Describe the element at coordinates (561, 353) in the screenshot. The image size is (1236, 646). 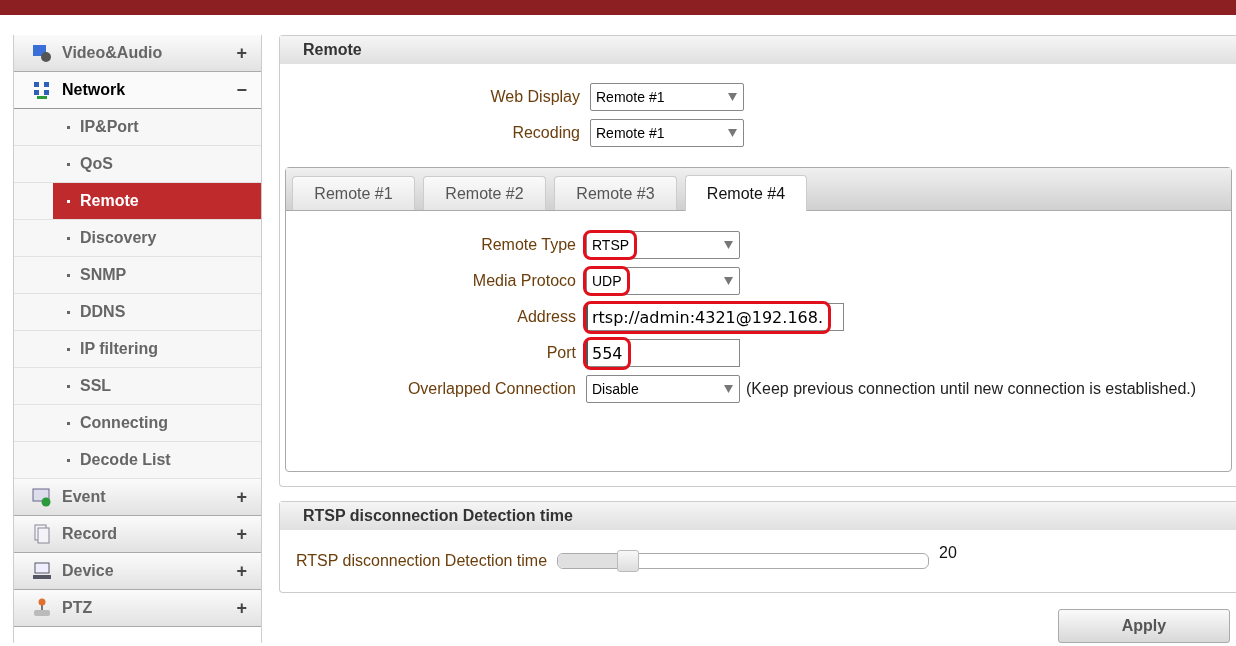
I see `field-label: Port` at that location.